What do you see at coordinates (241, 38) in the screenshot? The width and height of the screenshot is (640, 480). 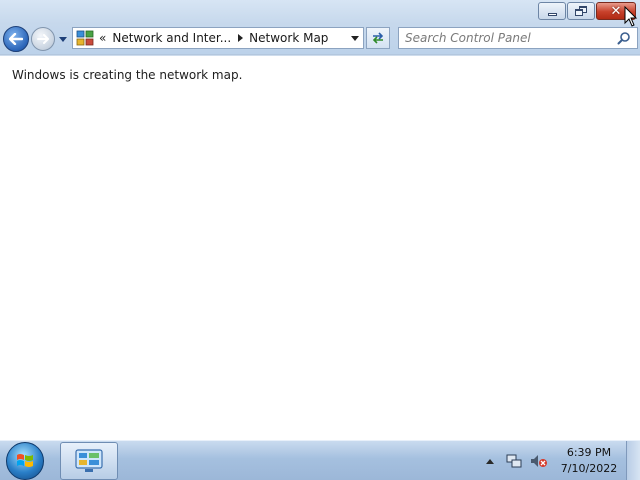 I see `breadcrumb-separator-icon` at bounding box center [241, 38].